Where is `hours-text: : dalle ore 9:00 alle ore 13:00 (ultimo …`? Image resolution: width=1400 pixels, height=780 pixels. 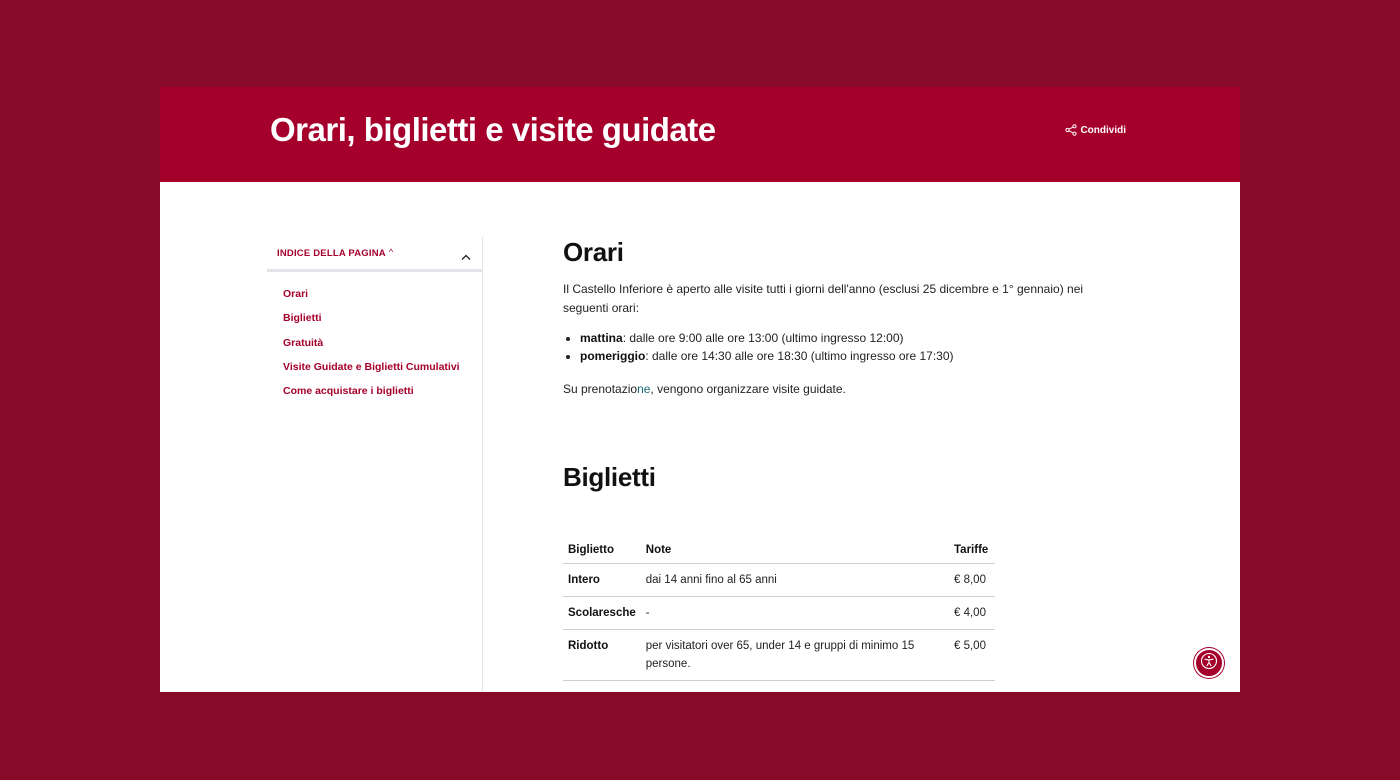 hours-text: : dalle ore 9:00 alle ore 13:00 (ultimo … is located at coordinates (763, 338).